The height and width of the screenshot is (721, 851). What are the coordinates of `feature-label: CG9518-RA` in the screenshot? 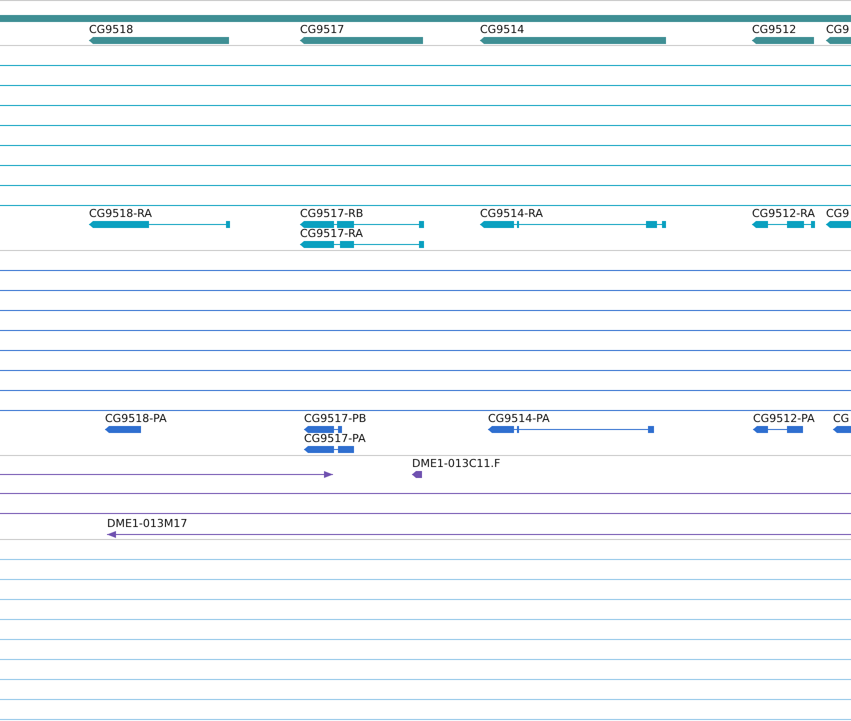 It's located at (120, 214).